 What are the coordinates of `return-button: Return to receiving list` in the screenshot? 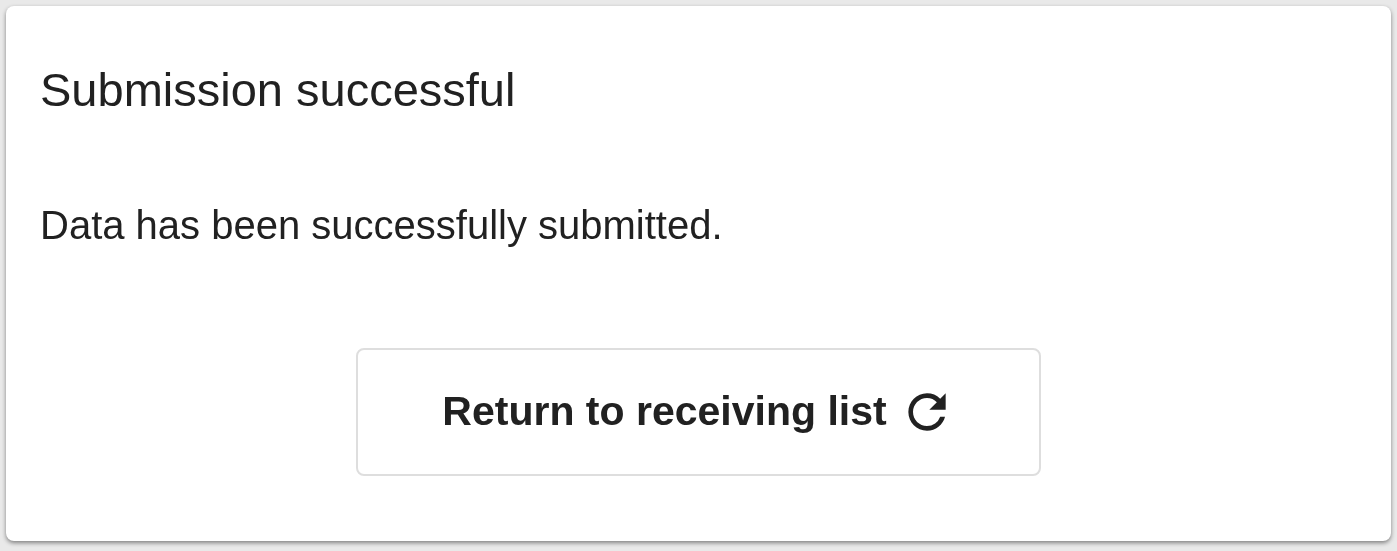 It's located at (698, 412).